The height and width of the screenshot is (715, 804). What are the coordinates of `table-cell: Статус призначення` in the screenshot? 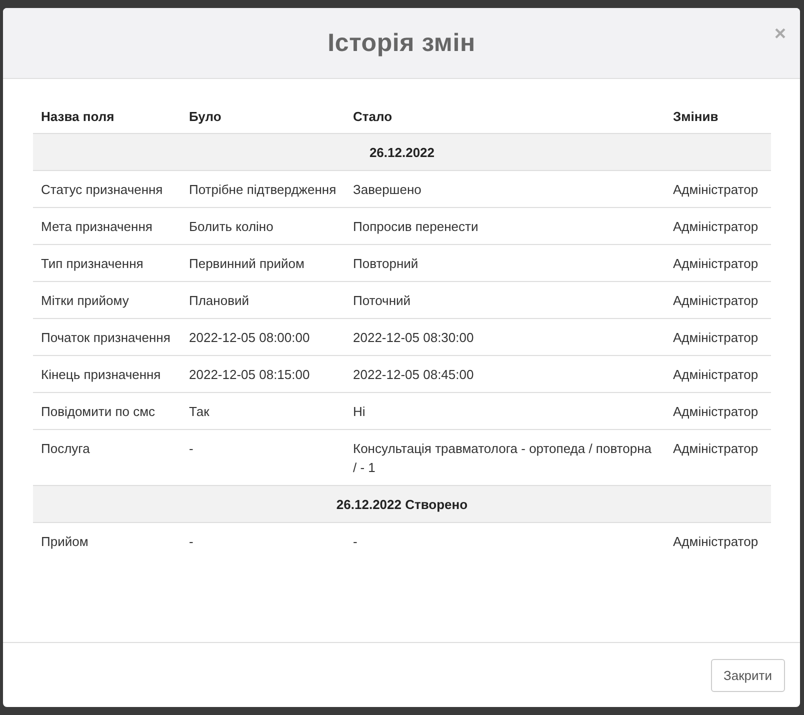 It's located at (107, 189).